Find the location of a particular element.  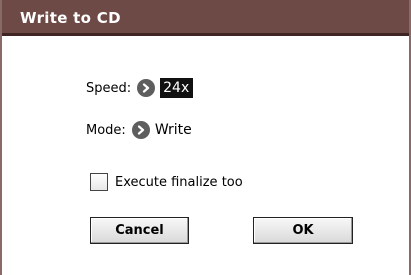

speed-value: 24x is located at coordinates (177, 88).